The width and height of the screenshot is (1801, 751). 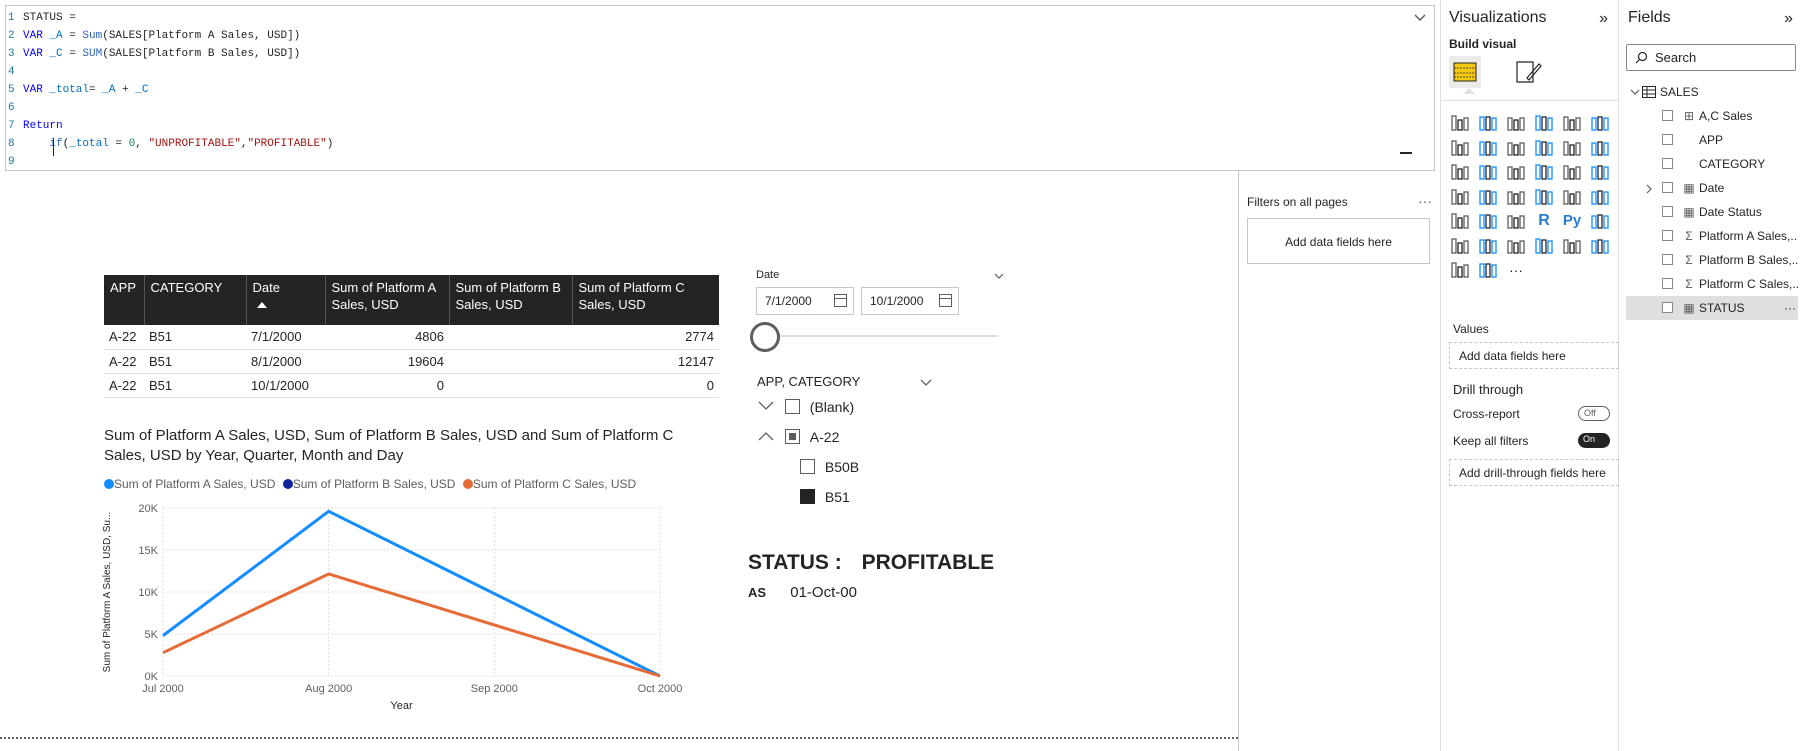 I want to click on treemap-icon, so click(x=1600, y=172).